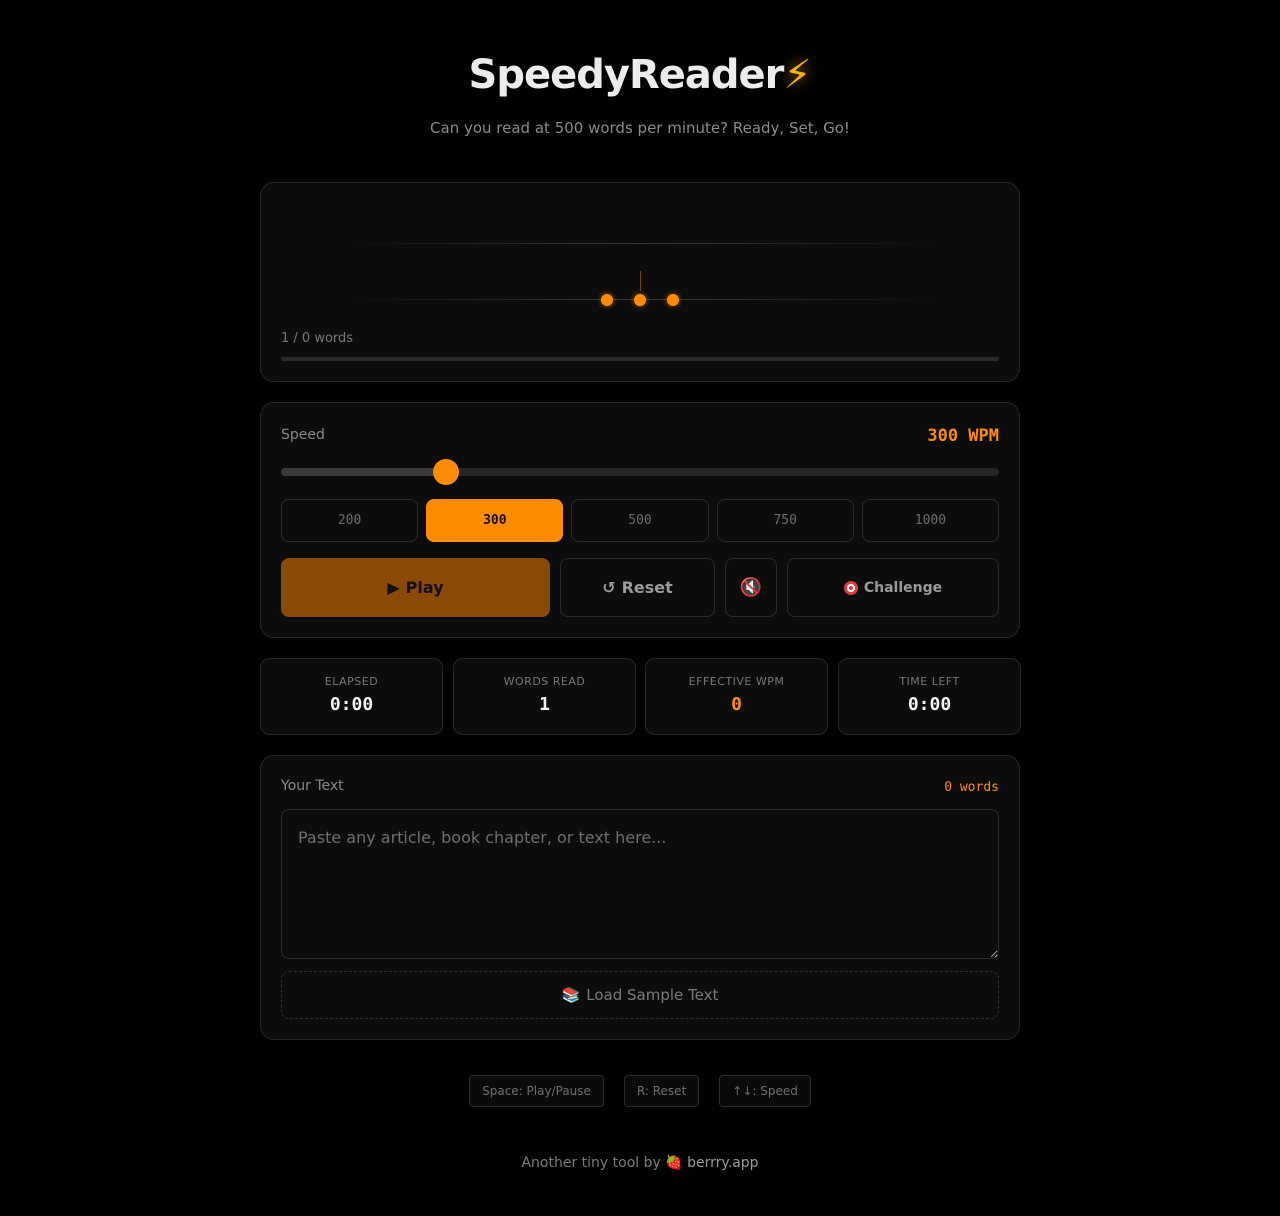 The height and width of the screenshot is (1216, 1280). What do you see at coordinates (797, 75) in the screenshot?
I see `lightning-icon: ⚡` at bounding box center [797, 75].